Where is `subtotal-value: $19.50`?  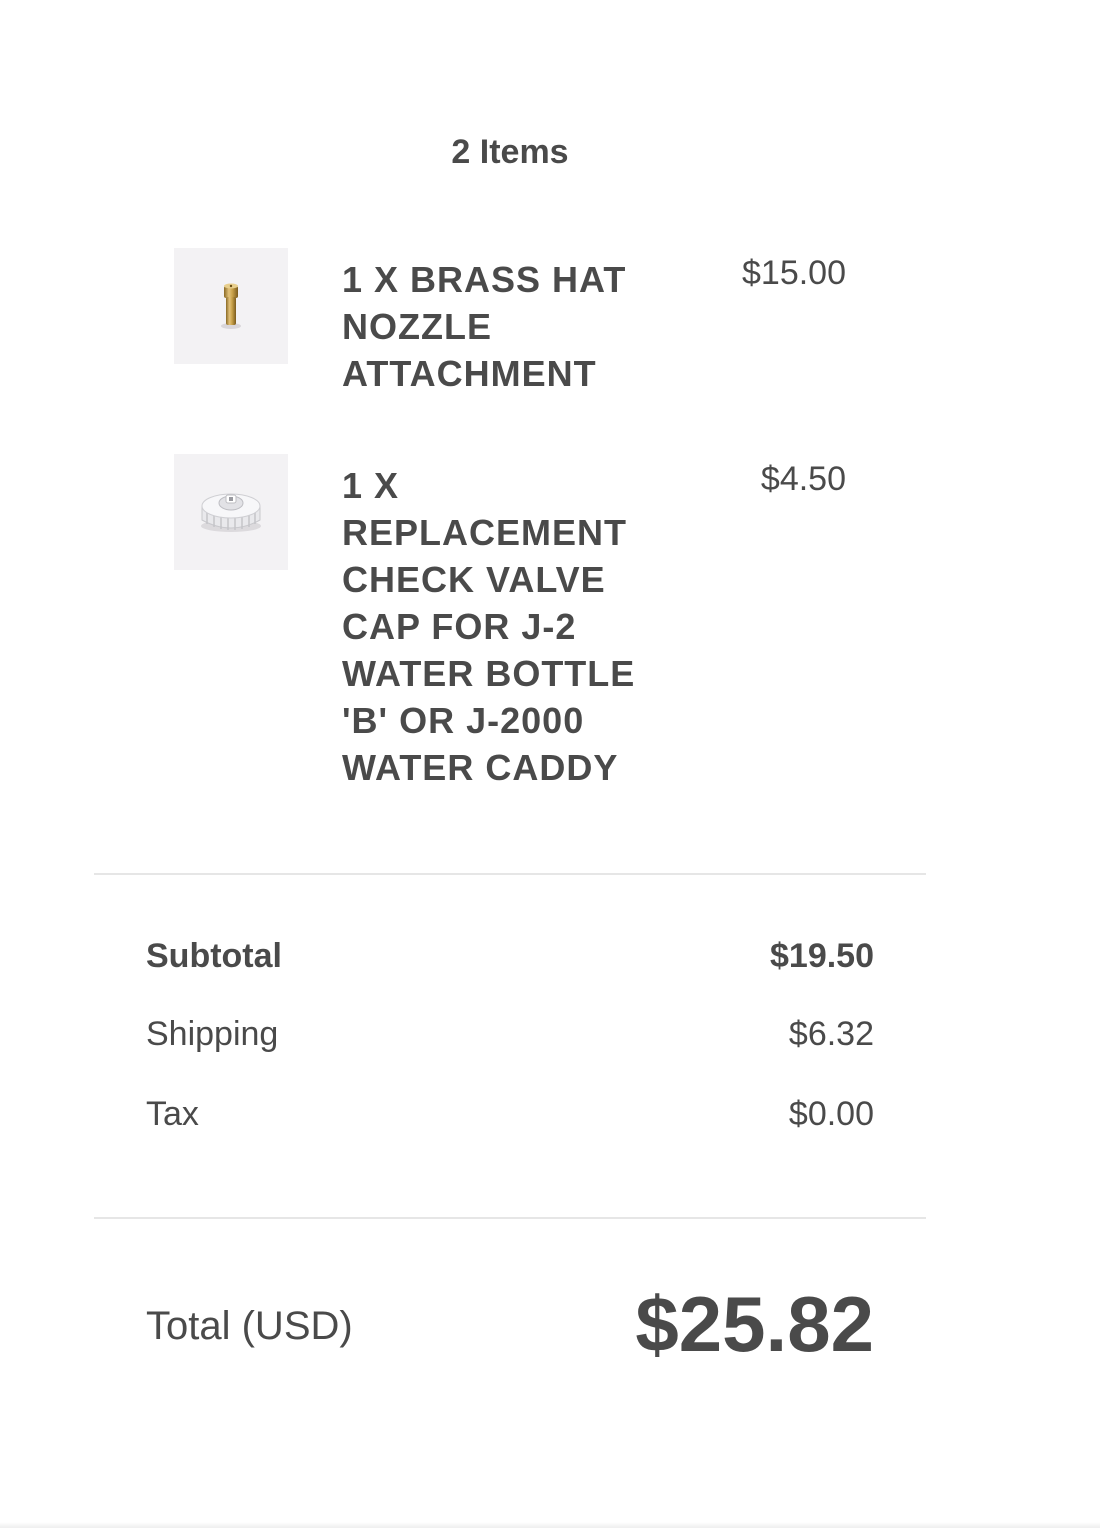
subtotal-value: $19.50 is located at coordinates (822, 956).